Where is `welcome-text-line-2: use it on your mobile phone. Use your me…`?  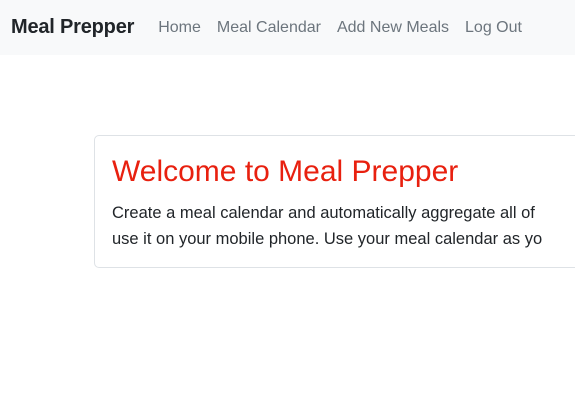
welcome-text-line-2: use it on your mobile phone. Use your me… is located at coordinates (327, 239).